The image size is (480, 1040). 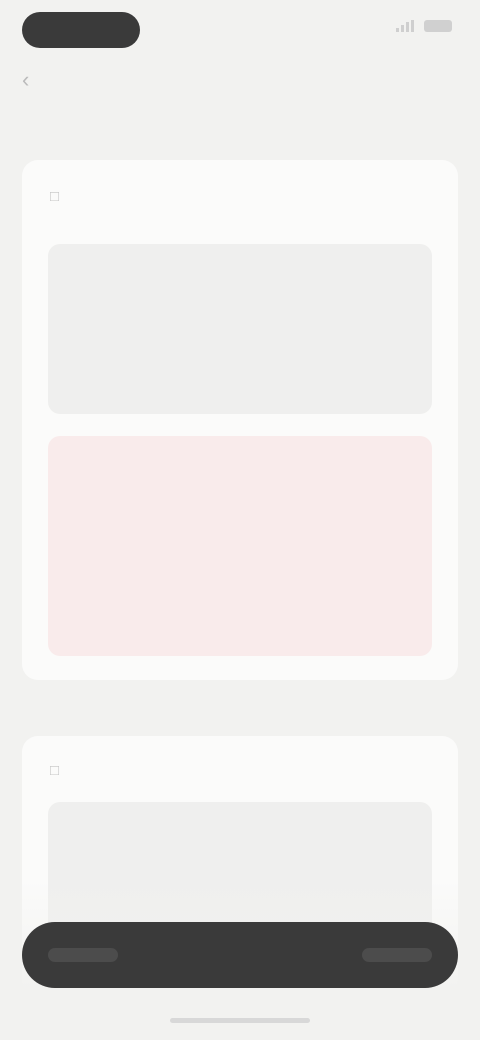 I want to click on info-block, so click(x=240, y=329).